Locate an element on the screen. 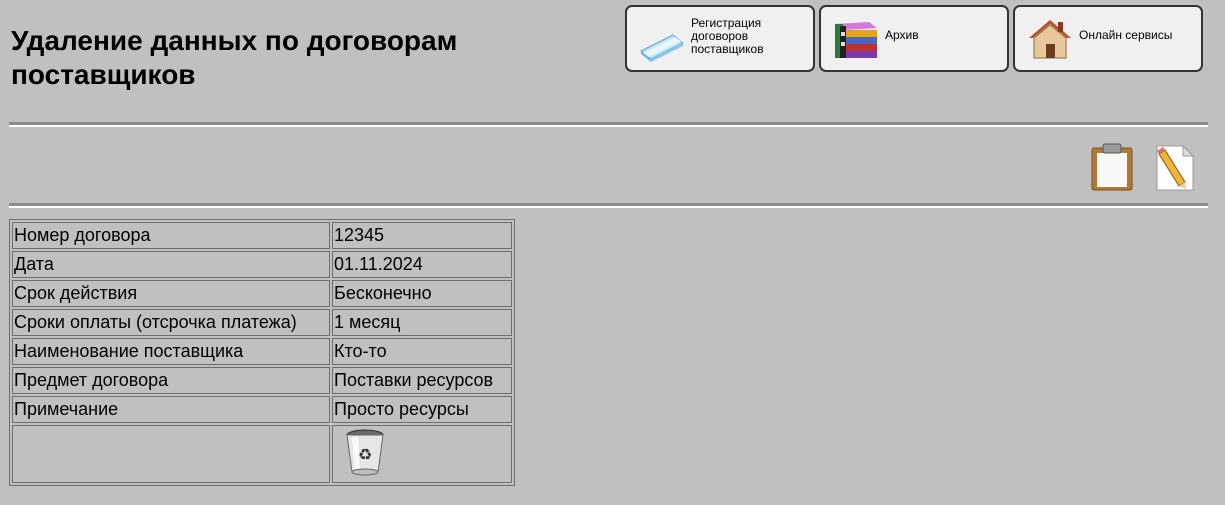 Image resolution: width=1225 pixels, height=505 pixels. header-divider is located at coordinates (608, 124).